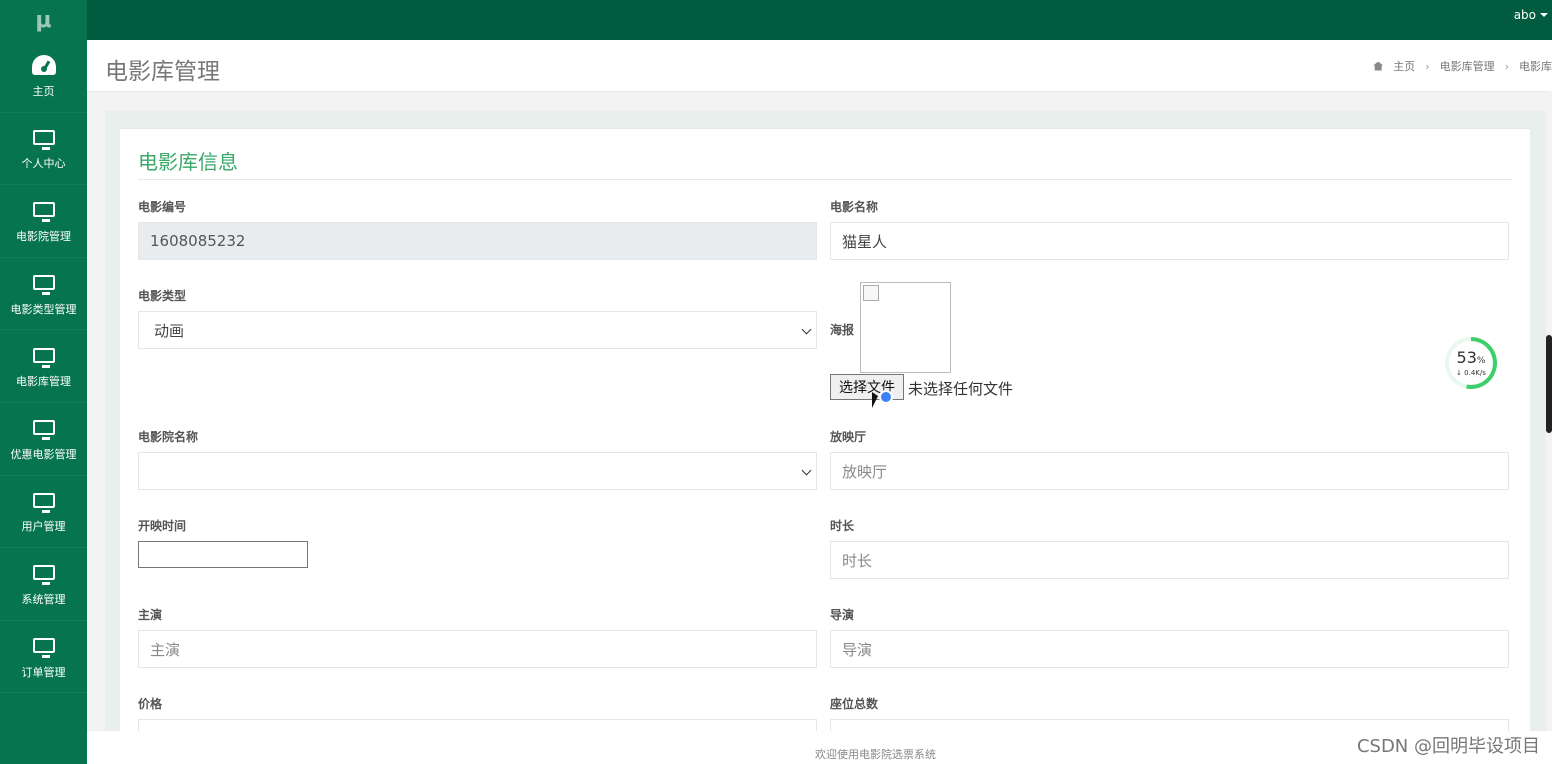 This screenshot has width=1552, height=764. Describe the element at coordinates (43, 236) in the screenshot. I see `sidebar-item-label: 电影院管理` at that location.